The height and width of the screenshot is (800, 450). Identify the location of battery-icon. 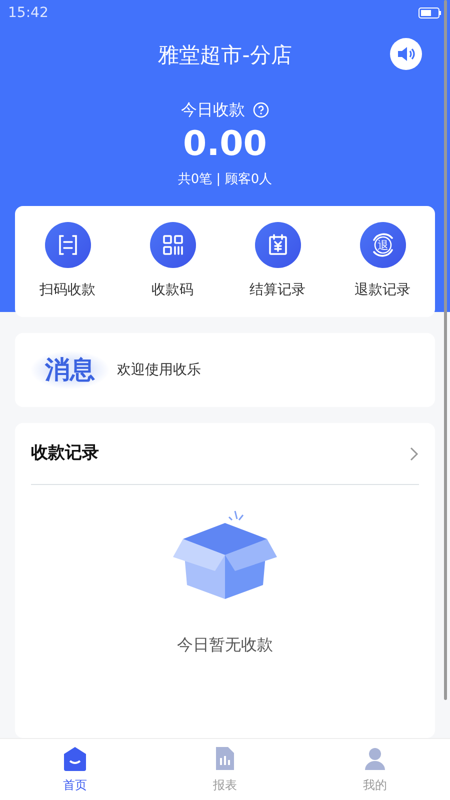
(430, 13).